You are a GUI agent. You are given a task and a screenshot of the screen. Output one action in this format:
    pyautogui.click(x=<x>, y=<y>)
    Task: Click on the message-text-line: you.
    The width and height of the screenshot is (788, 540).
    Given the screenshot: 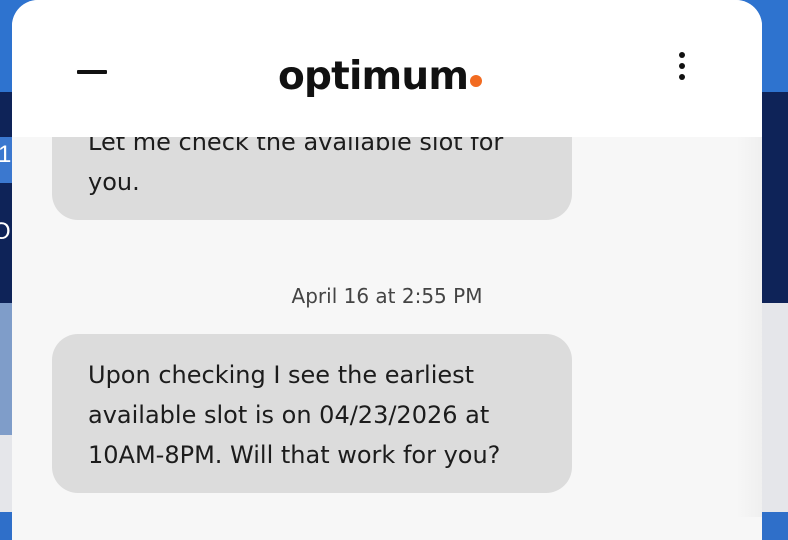 What is the action you would take?
    pyautogui.click(x=114, y=182)
    